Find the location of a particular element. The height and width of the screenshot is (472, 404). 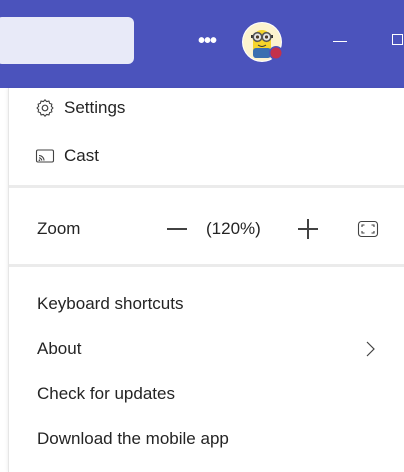

fullscreen-icon is located at coordinates (368, 229).